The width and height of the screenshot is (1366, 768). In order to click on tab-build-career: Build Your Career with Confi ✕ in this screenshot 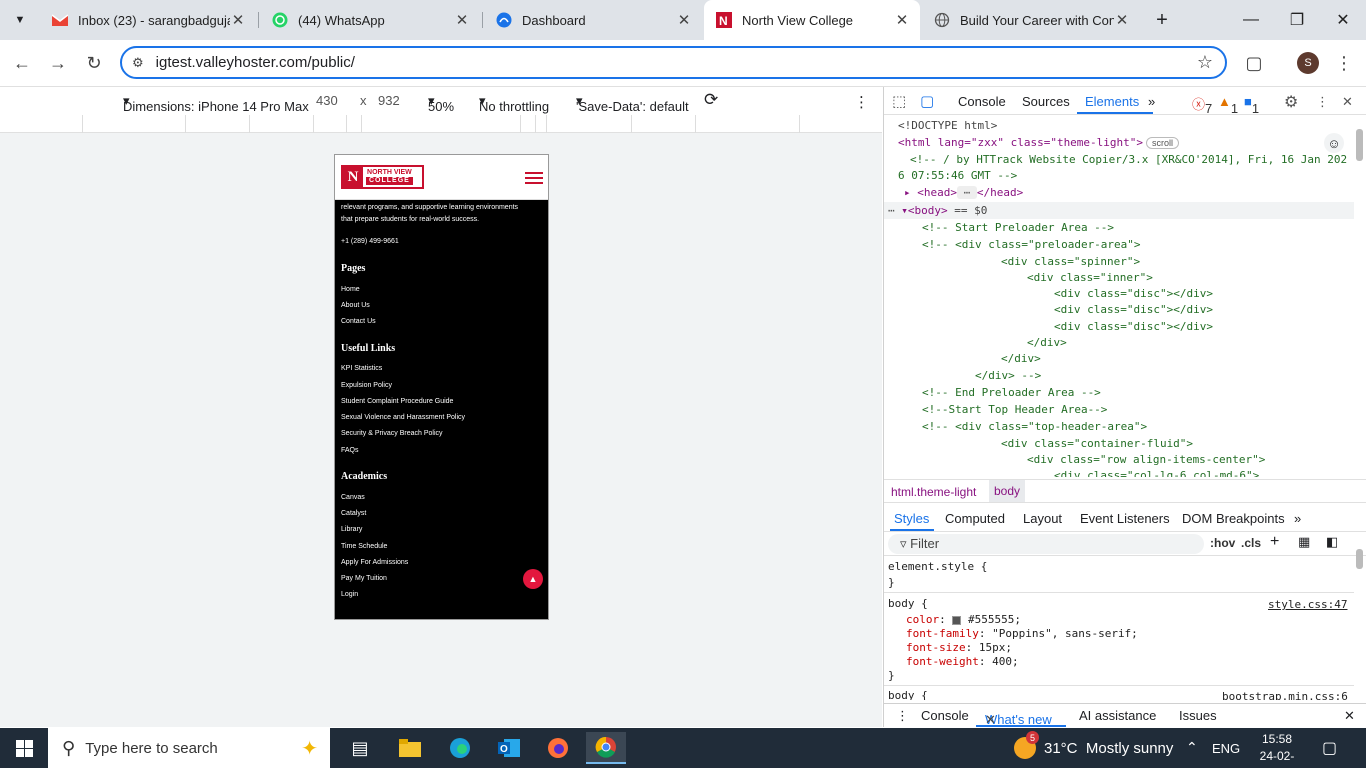, I will do `click(1031, 20)`.